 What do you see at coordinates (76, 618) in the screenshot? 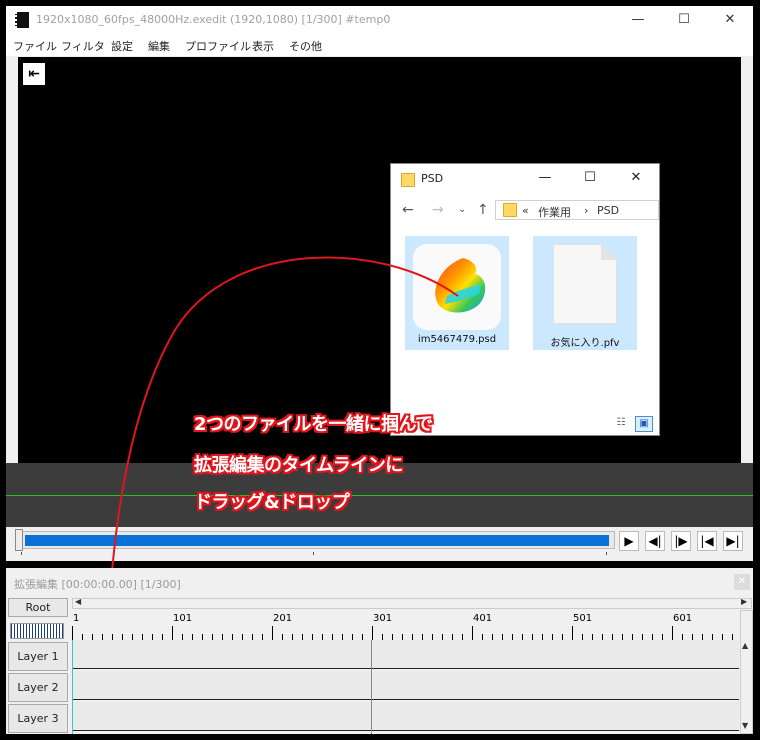
I see `ruler-label: 1` at bounding box center [76, 618].